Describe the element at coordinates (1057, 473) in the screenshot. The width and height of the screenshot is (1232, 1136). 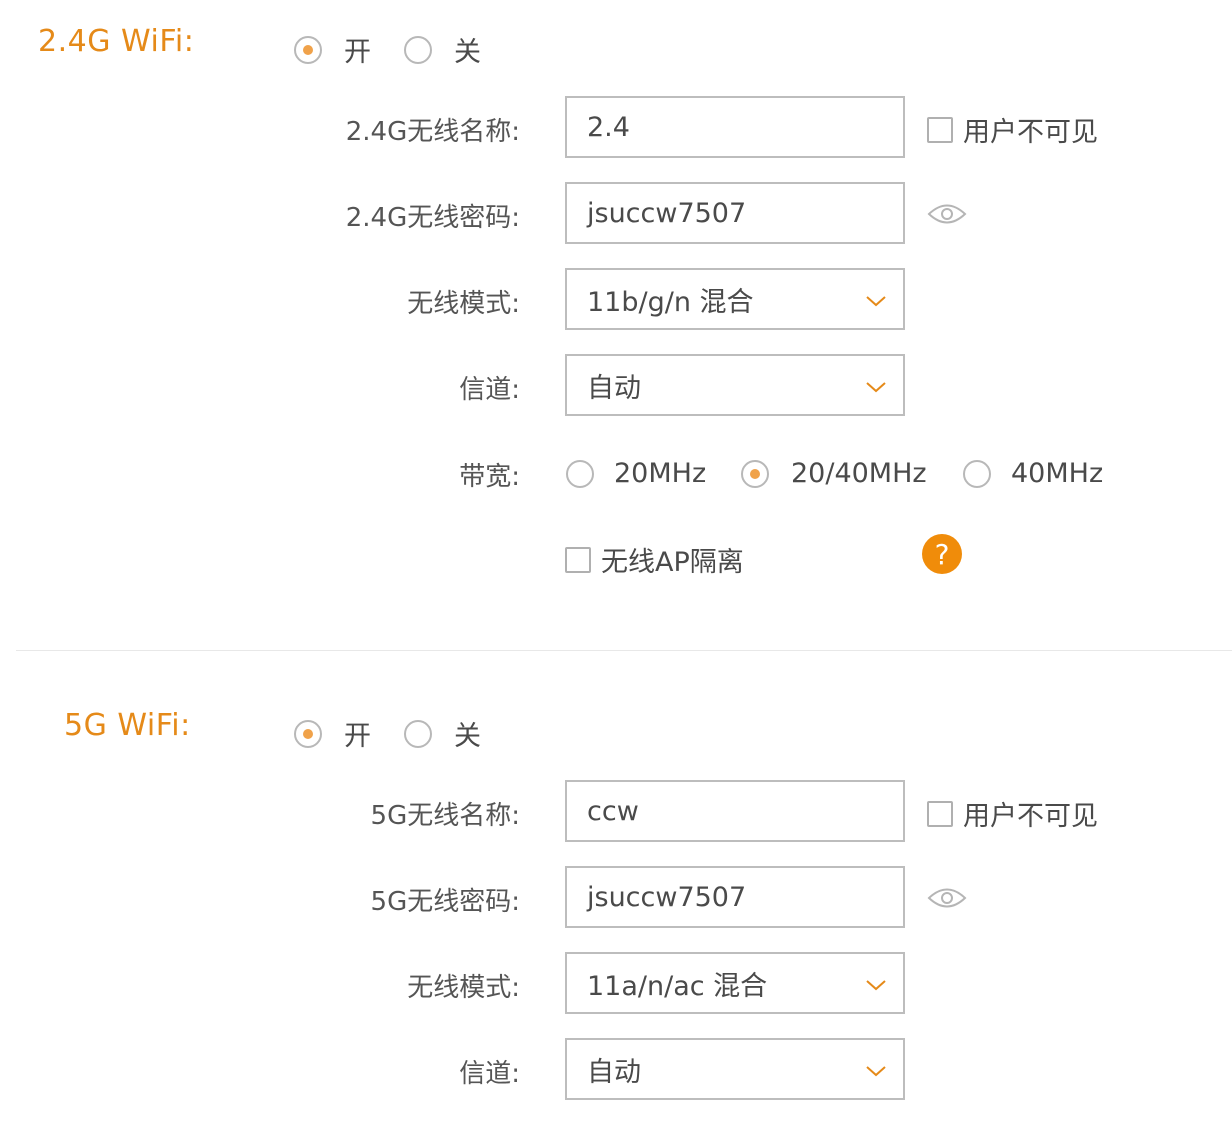
I see `bandwidth-label-40: 40MHz` at that location.